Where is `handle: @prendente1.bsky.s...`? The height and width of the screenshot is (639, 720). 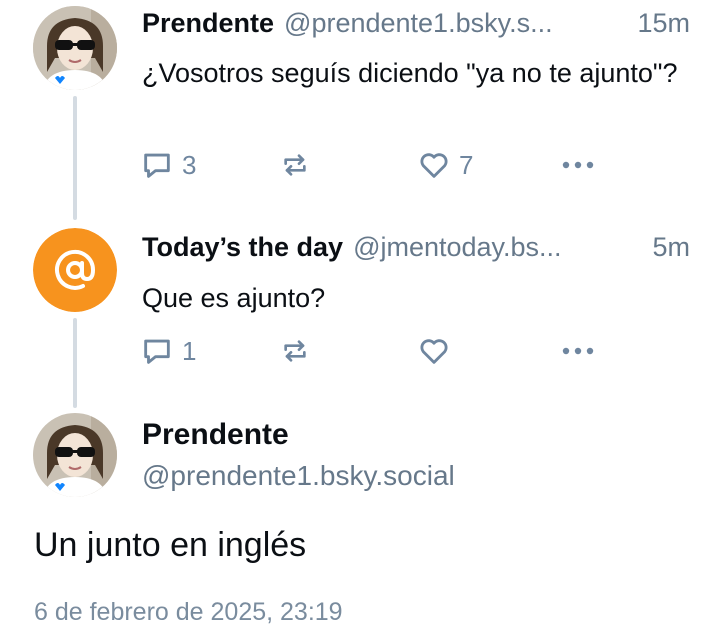
handle: @prendente1.bsky.s... is located at coordinates (451, 23).